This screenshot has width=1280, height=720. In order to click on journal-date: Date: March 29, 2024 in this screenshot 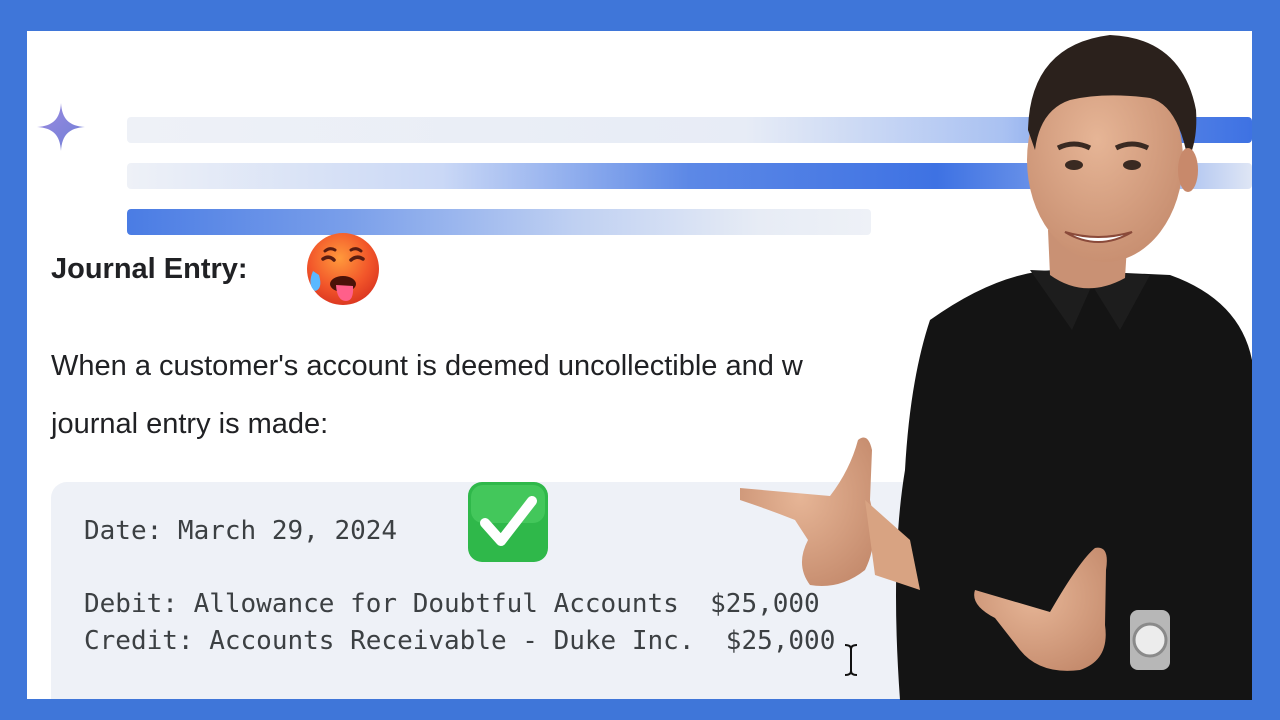, I will do `click(241, 531)`.